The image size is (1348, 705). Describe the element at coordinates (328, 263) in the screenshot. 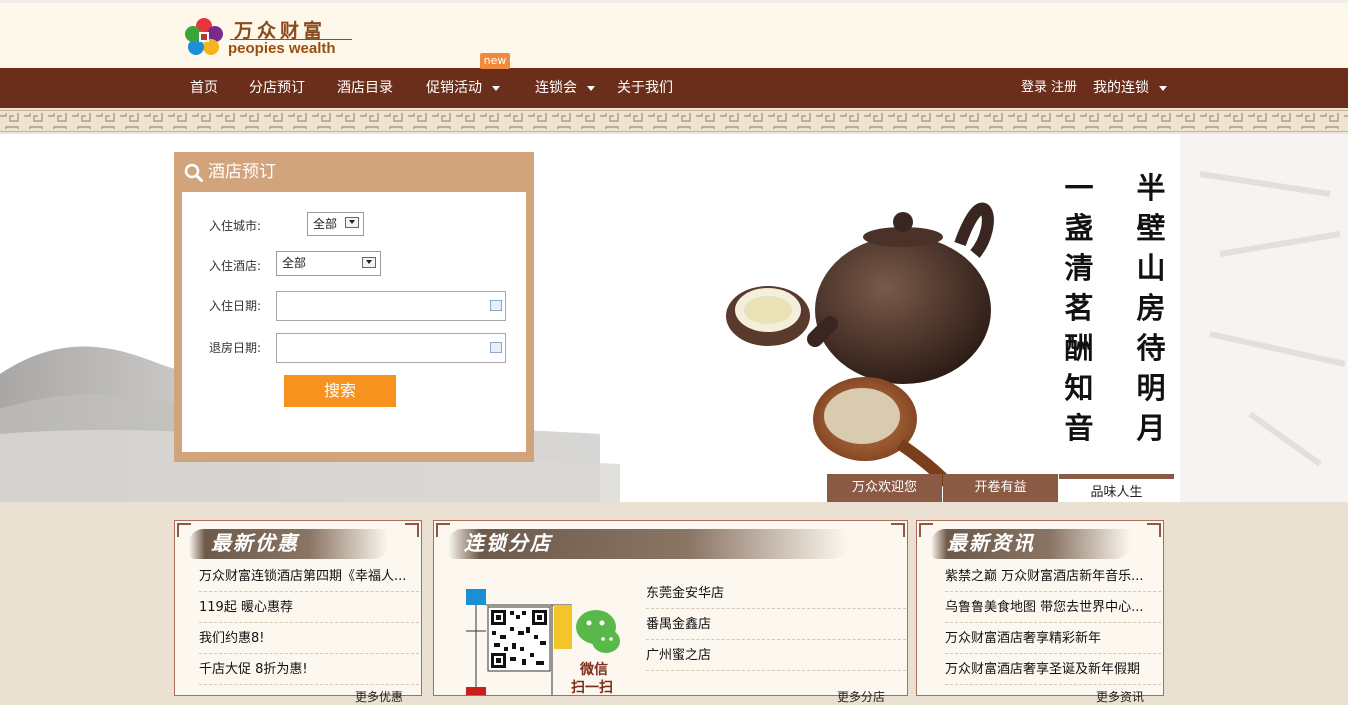

I see `hotel-select: 全部` at that location.